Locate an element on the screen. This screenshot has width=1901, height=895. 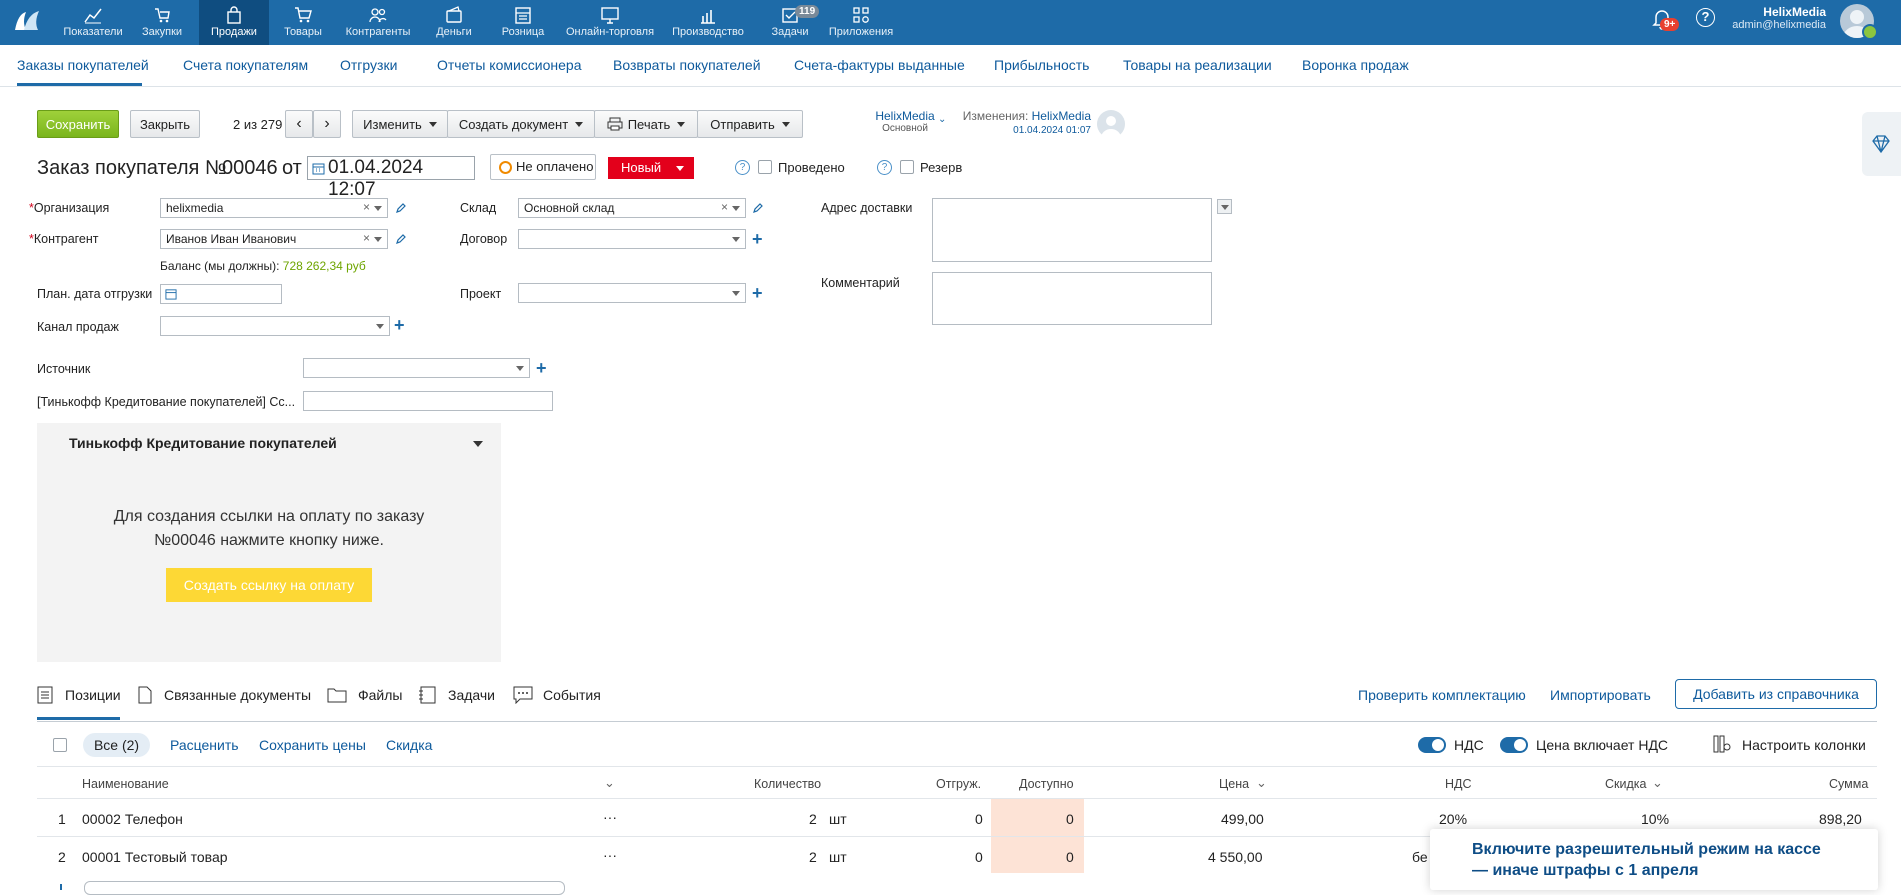
owner-selector: HelixMedia Основной is located at coordinates (905, 121).